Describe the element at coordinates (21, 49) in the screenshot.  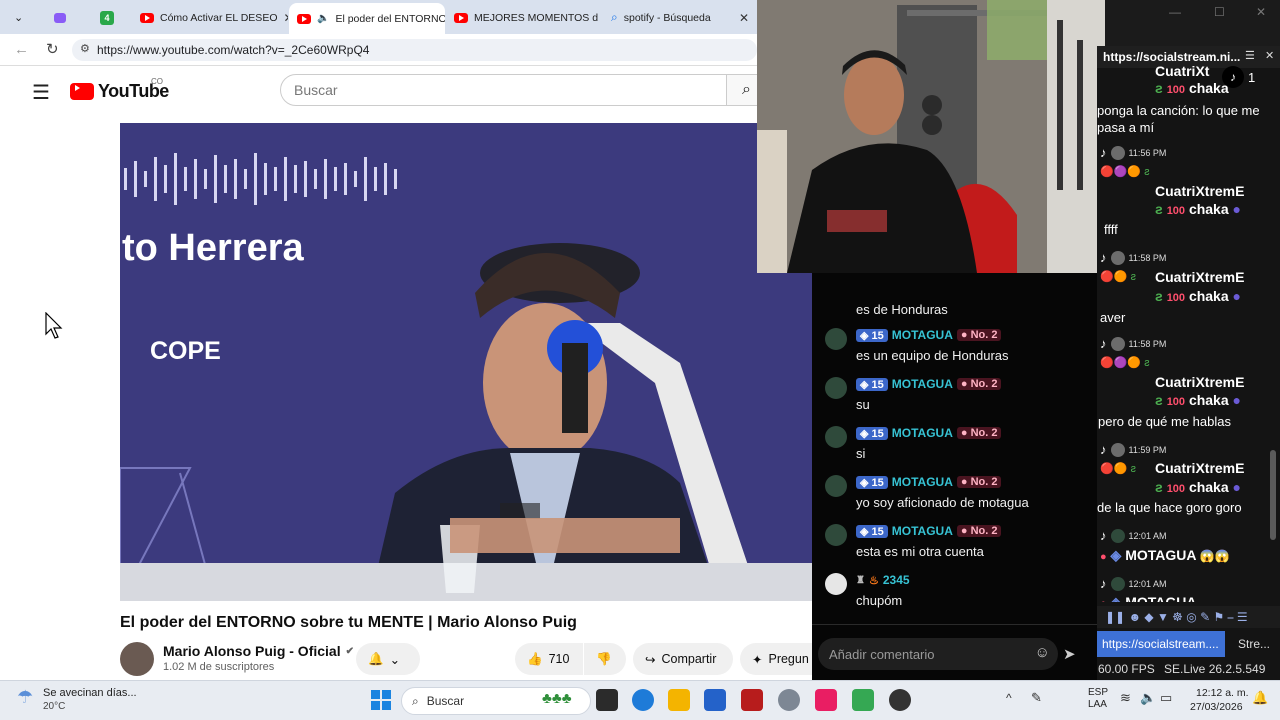
I see `back-arrow-icon: ←` at that location.